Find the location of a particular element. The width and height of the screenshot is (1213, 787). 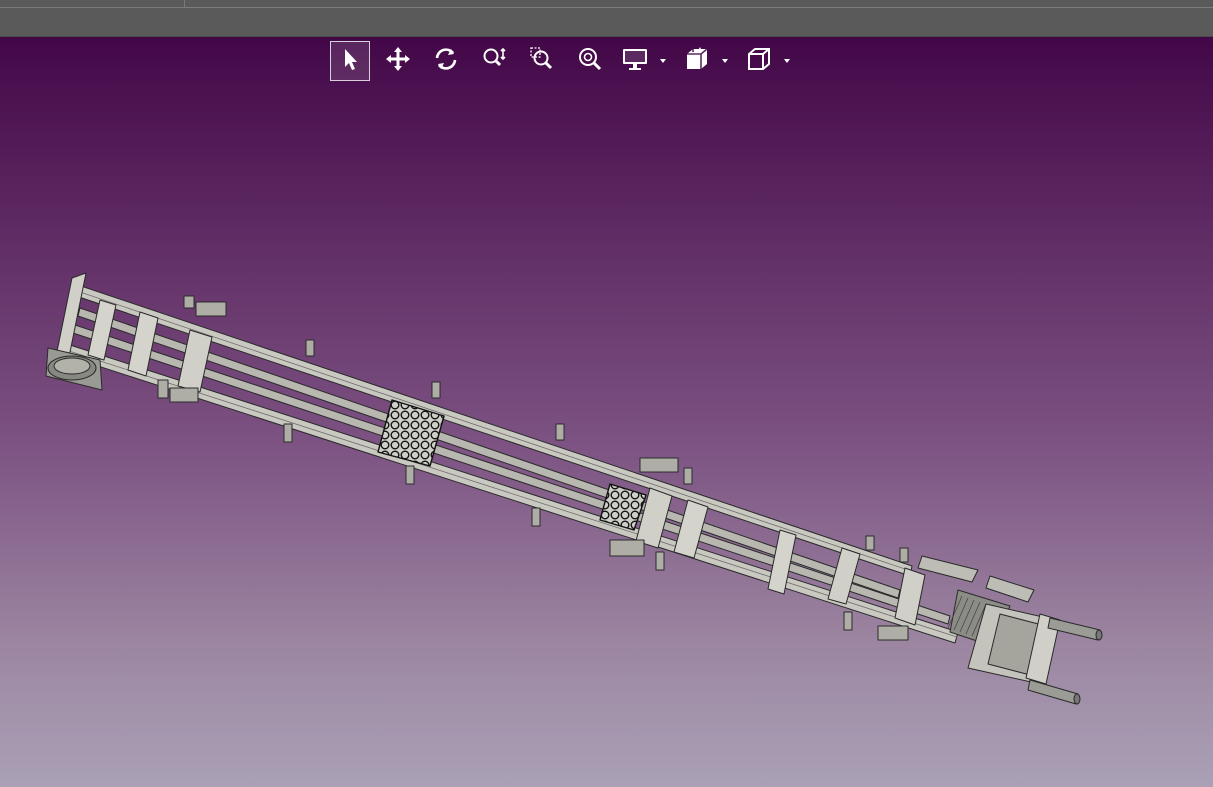

tab-divider is located at coordinates (699, 7).